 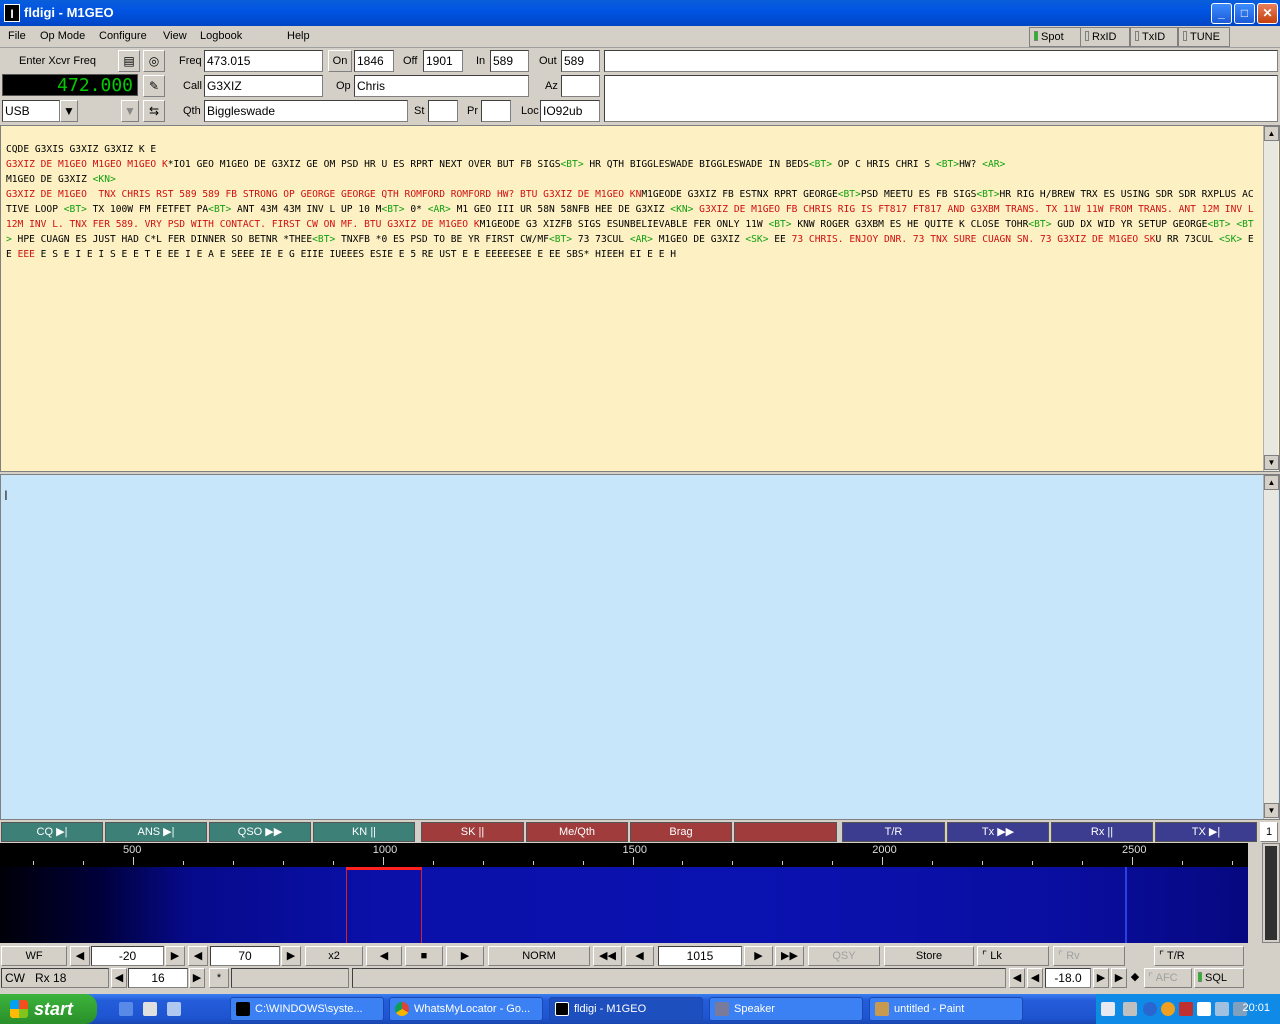 I want to click on txid-toggle: TxID, so click(x=1154, y=37).